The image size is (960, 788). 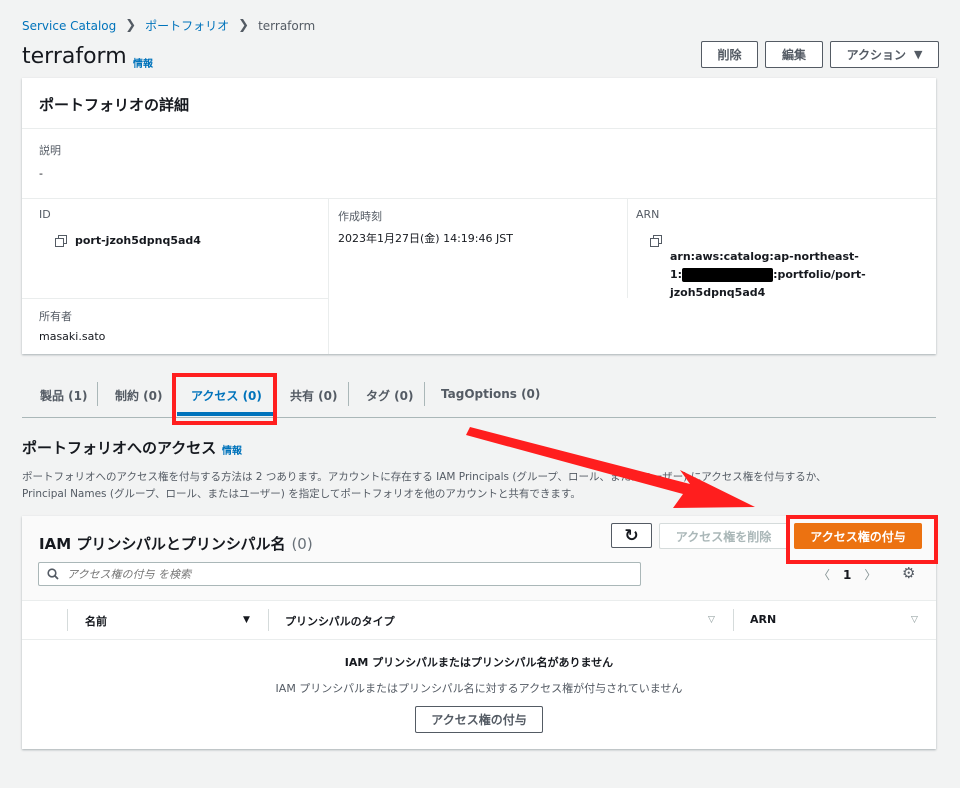 What do you see at coordinates (728, 275) in the screenshot?
I see `redacted-account-id` at bounding box center [728, 275].